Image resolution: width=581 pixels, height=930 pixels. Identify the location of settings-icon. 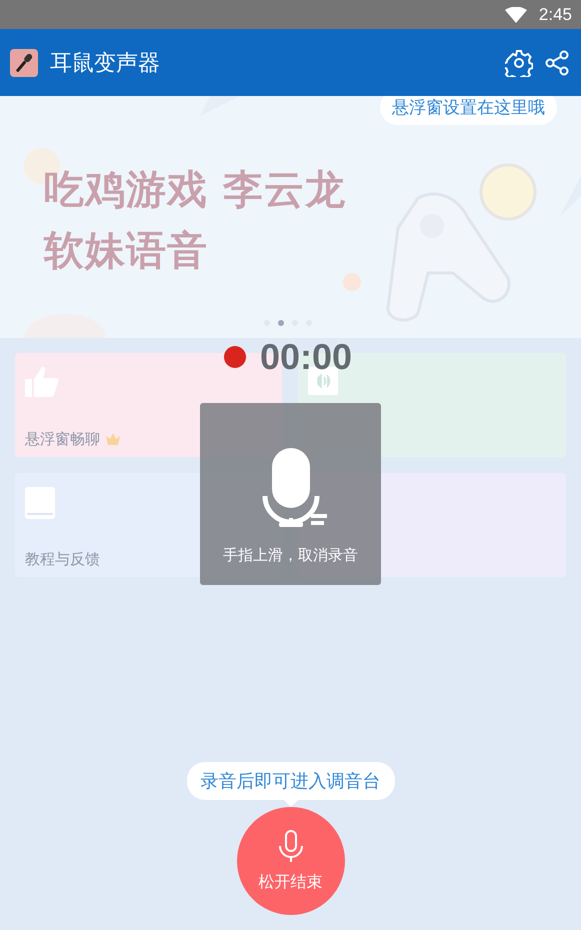
(519, 62).